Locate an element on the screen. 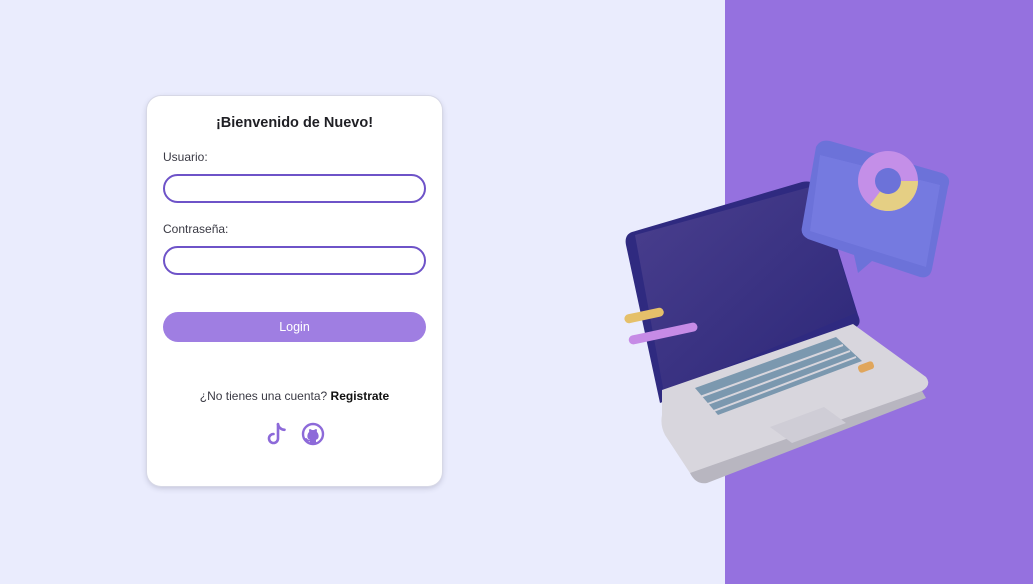 The width and height of the screenshot is (1033, 584). username-label: Usuario: is located at coordinates (185, 157).